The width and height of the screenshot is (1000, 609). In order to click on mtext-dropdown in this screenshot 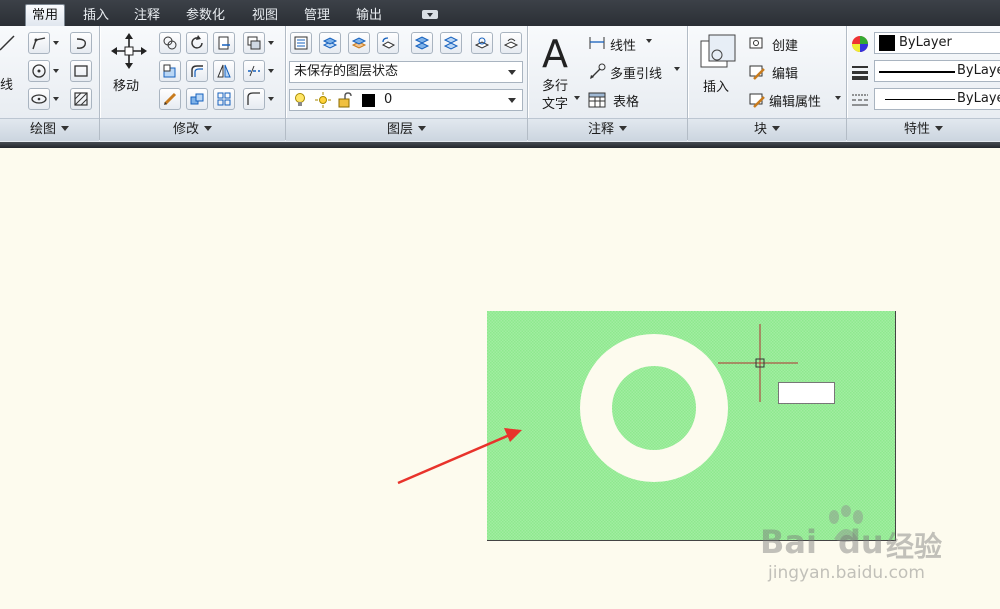, I will do `click(577, 98)`.